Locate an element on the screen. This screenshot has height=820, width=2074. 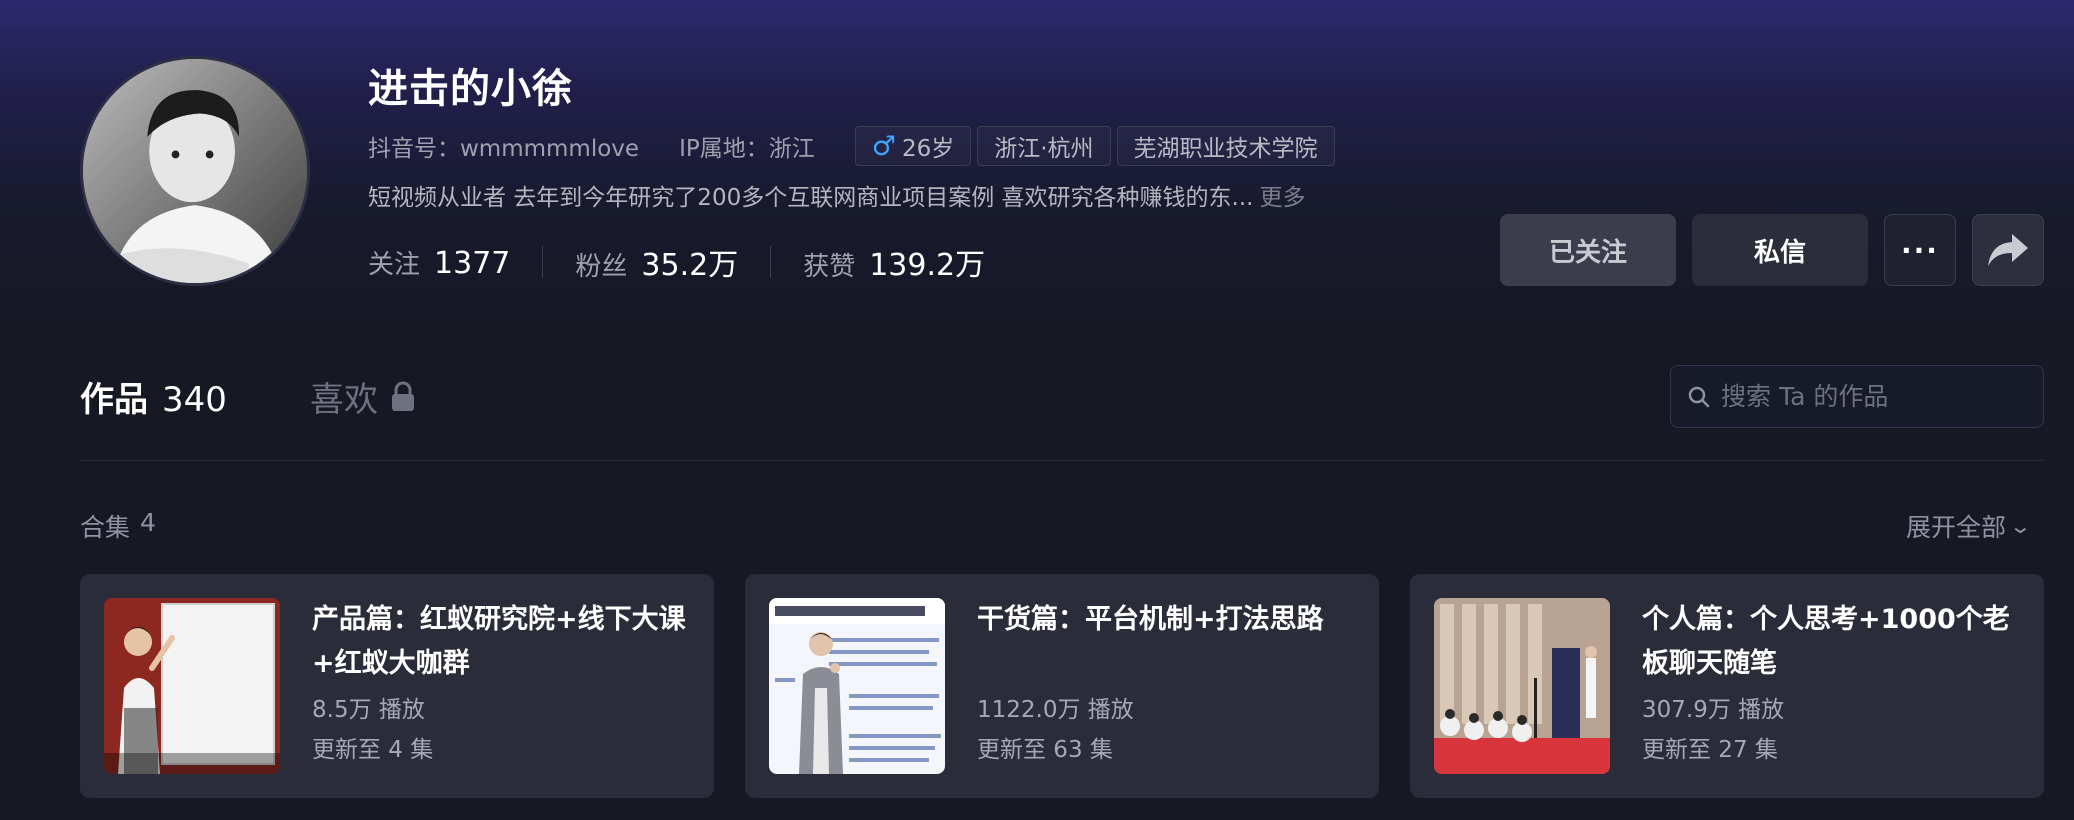
collection-title: 干货篇：平台机制+打法思路 is located at coordinates (1150, 619).